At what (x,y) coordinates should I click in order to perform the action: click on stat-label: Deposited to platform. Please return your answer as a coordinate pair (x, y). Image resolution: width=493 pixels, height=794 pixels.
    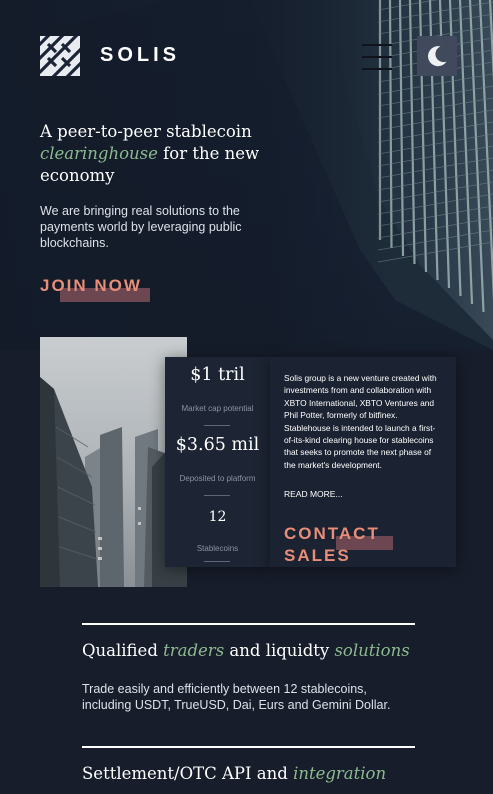
    Looking at the image, I should click on (217, 478).